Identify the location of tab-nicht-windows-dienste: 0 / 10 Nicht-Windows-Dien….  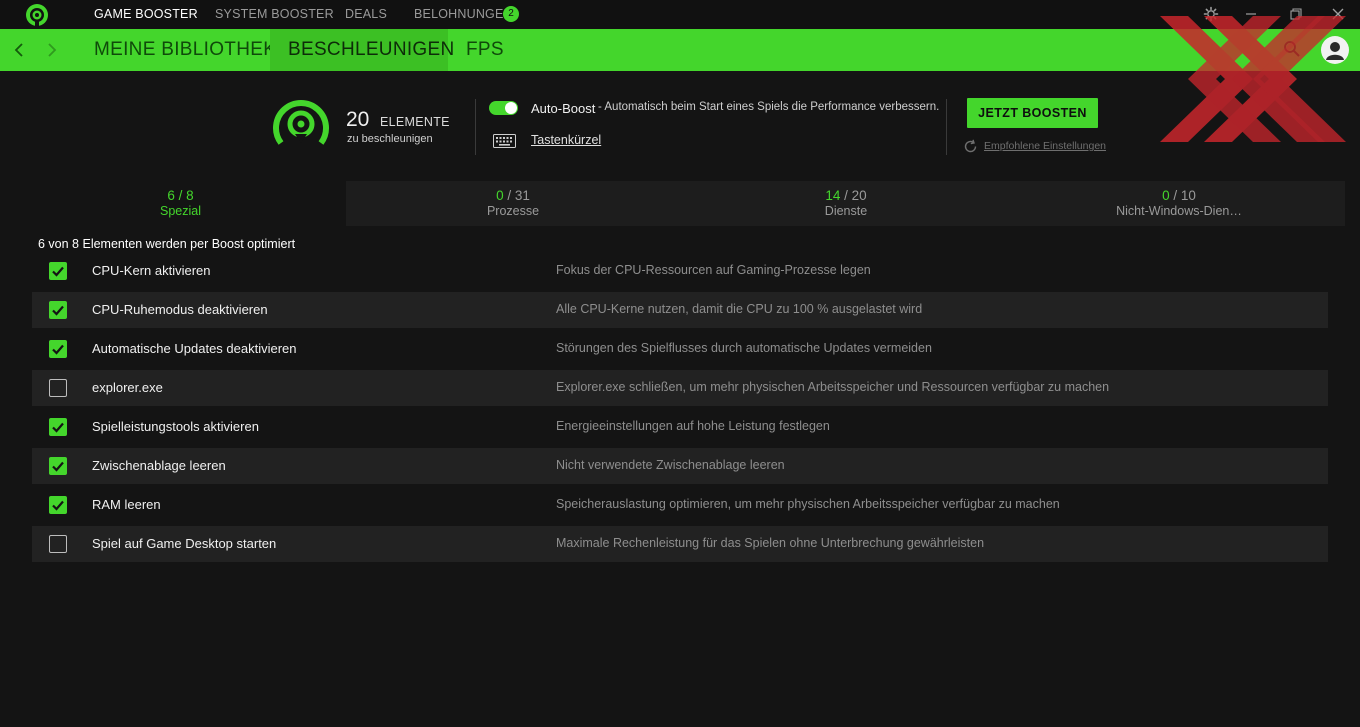
(1179, 203).